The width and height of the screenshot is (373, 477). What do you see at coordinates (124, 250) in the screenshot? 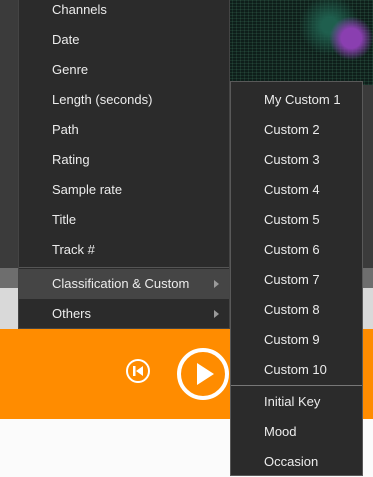
I see `menu-item-track-number: Track #` at bounding box center [124, 250].